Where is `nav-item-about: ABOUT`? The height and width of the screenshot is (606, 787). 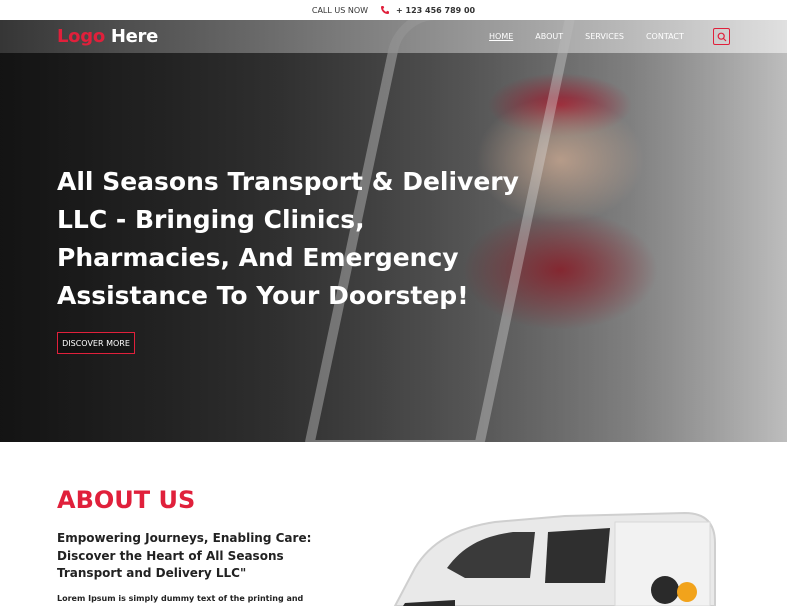 nav-item-about: ABOUT is located at coordinates (549, 36).